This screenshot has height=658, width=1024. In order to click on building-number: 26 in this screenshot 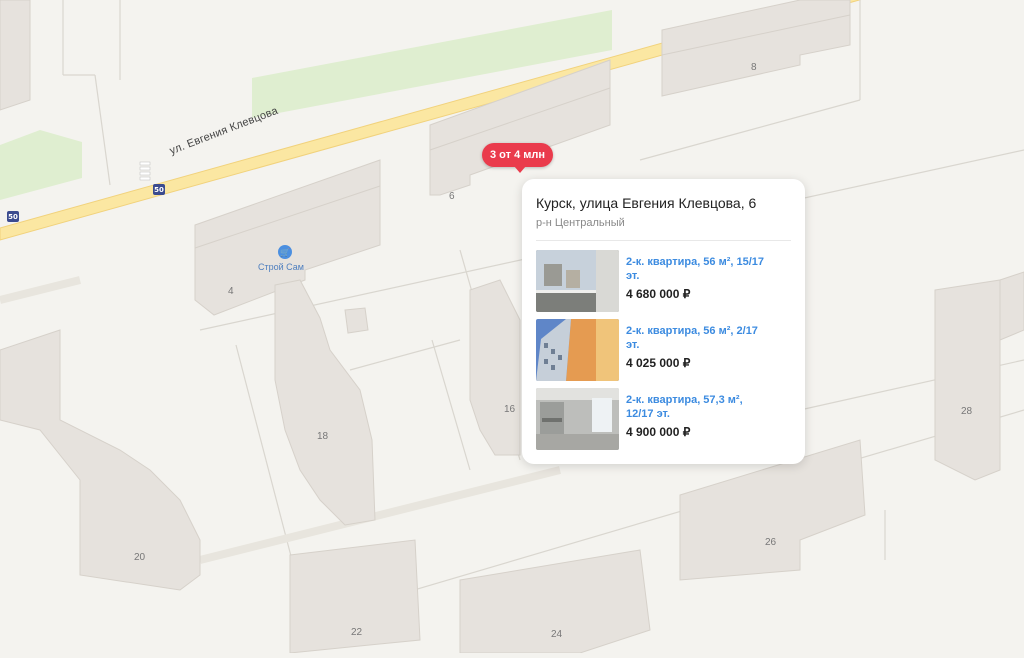, I will do `click(771, 542)`.